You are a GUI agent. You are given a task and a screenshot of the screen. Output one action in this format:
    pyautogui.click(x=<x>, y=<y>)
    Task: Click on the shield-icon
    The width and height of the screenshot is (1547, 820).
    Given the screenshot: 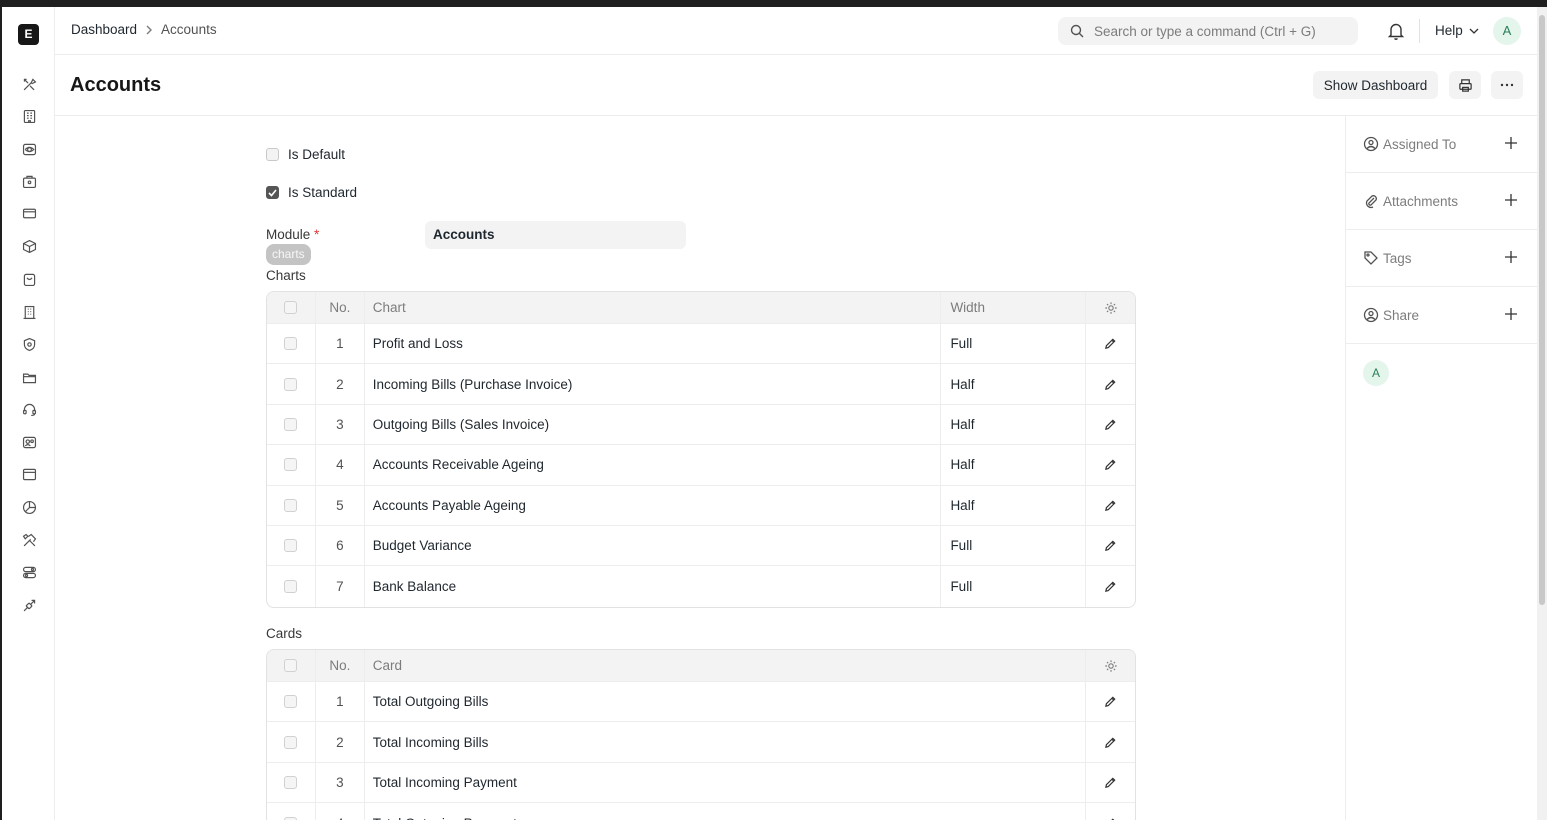 What is the action you would take?
    pyautogui.click(x=29, y=344)
    